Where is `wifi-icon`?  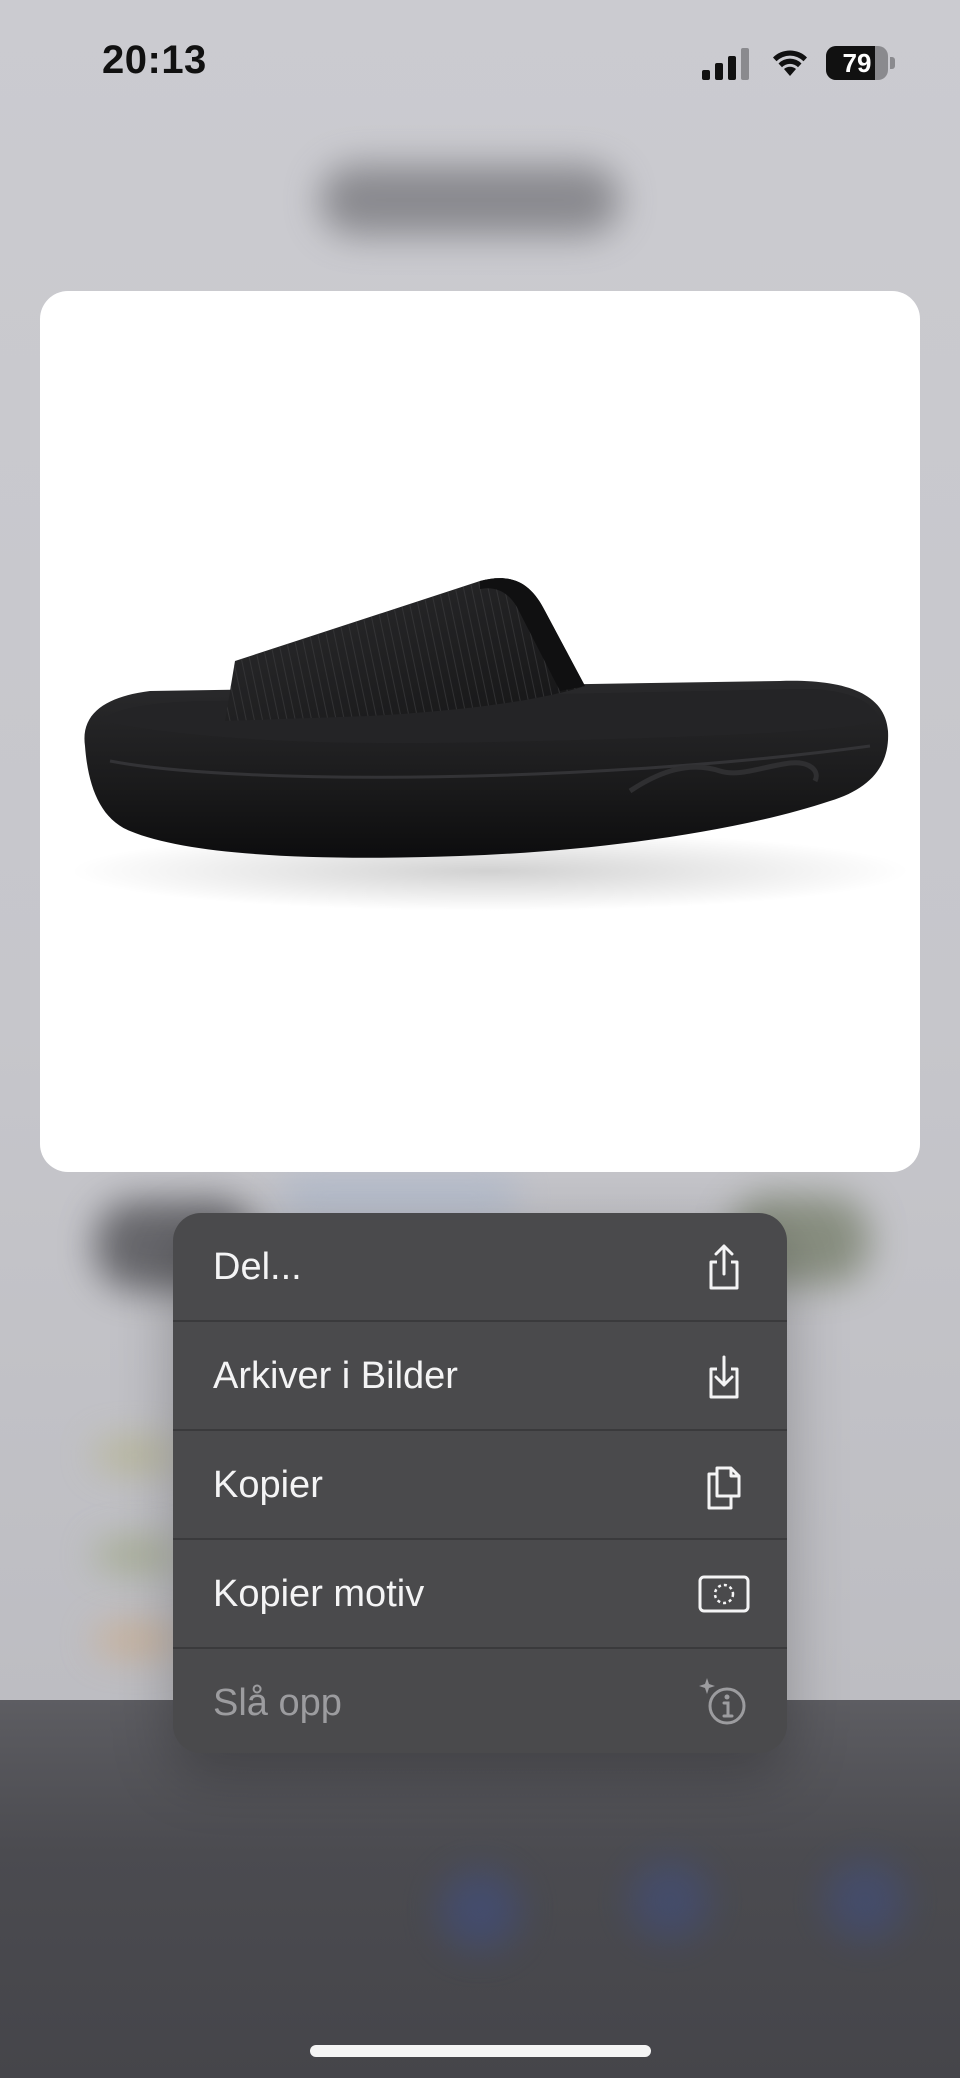 wifi-icon is located at coordinates (790, 63).